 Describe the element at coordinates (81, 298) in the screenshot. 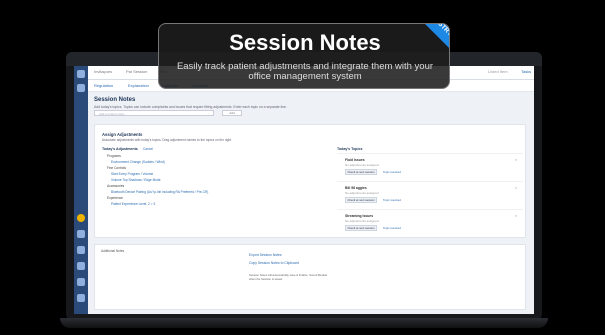

I see `logout-icon` at that location.